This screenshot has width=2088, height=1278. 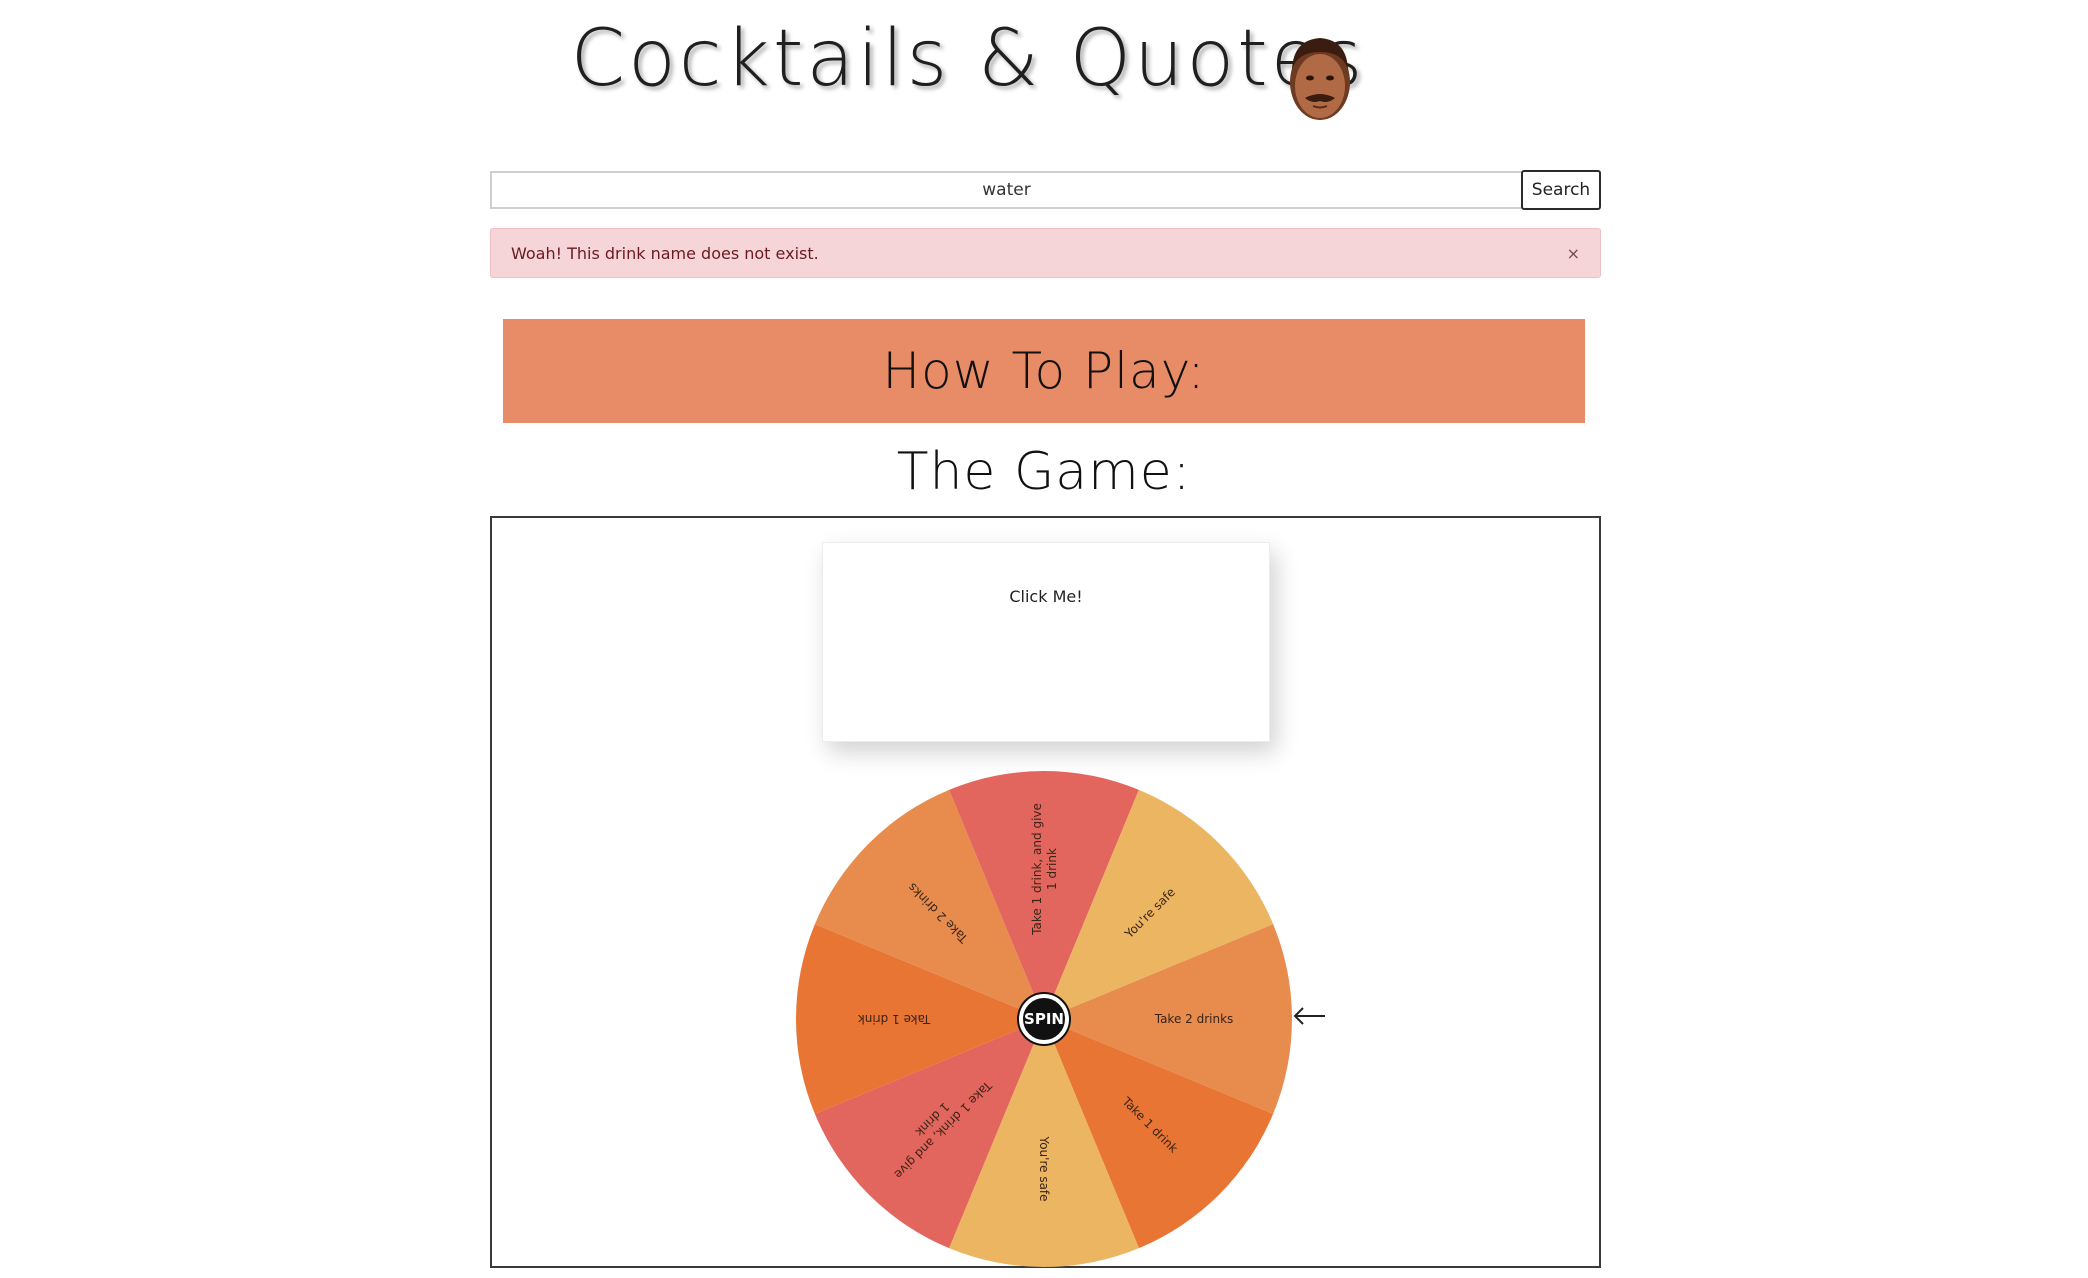 What do you see at coordinates (1005, 190) in the screenshot?
I see `search-input` at bounding box center [1005, 190].